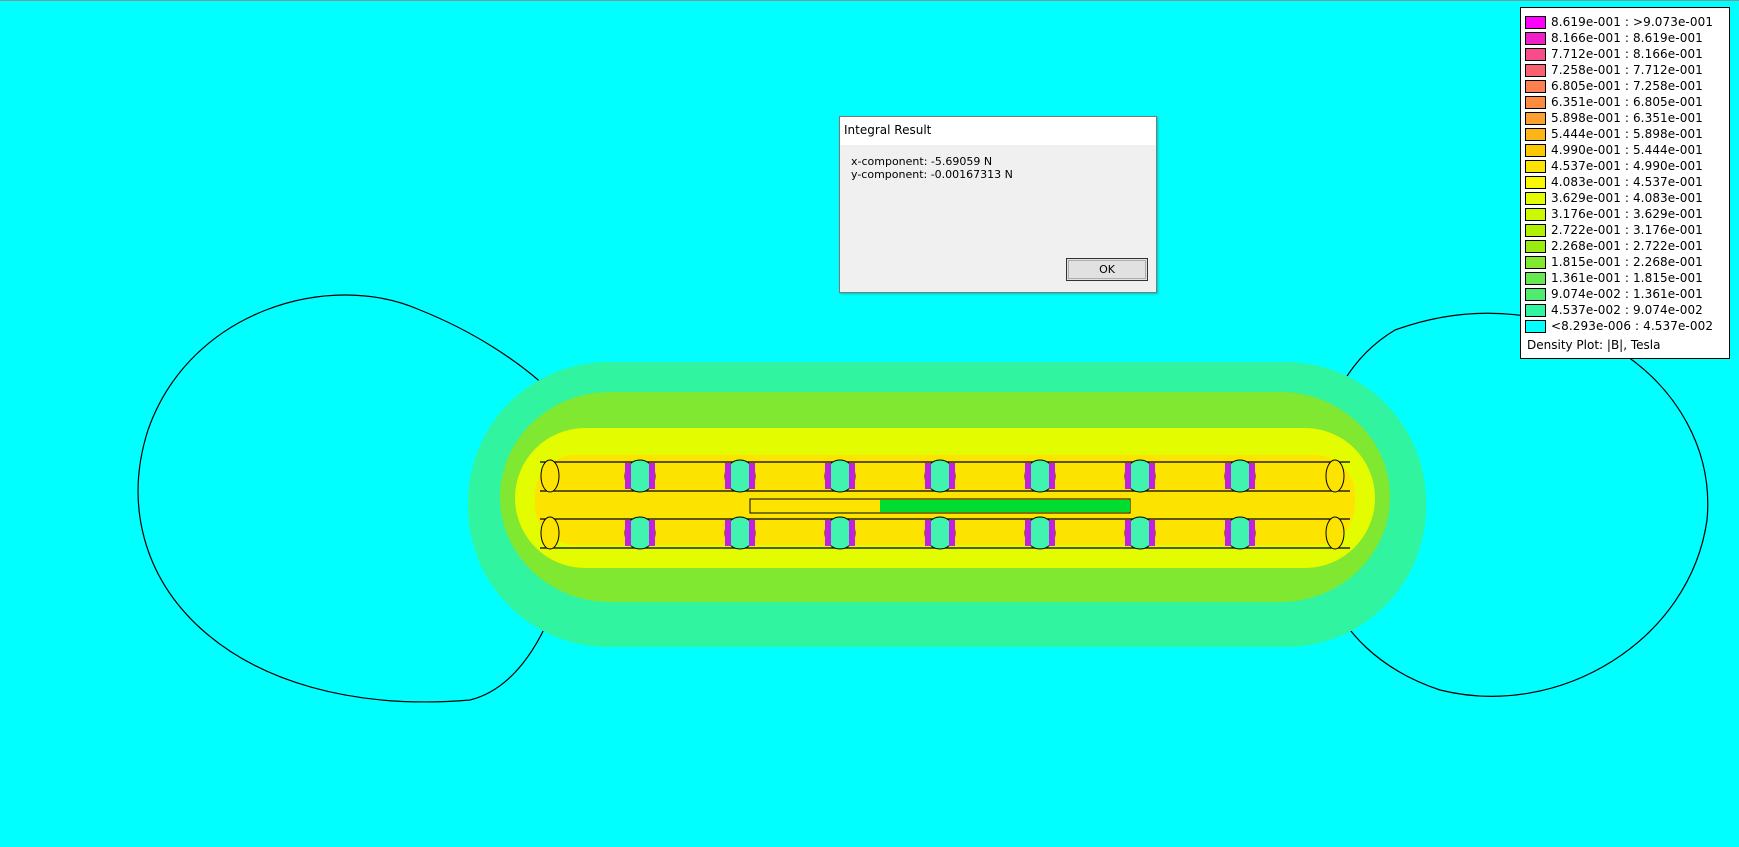  I want to click on legend-item: 5.898e-001 : 6.351e-001, so click(1627, 118).